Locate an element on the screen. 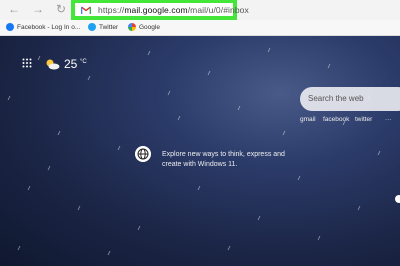  bookmark-twitter: Twitter is located at coordinates (103, 27).